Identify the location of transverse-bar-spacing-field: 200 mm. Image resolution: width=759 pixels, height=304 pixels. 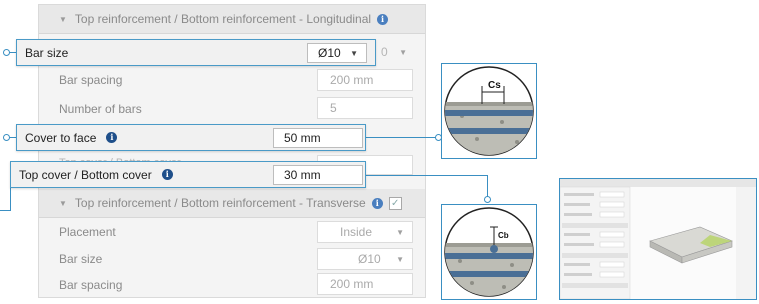
(365, 284).